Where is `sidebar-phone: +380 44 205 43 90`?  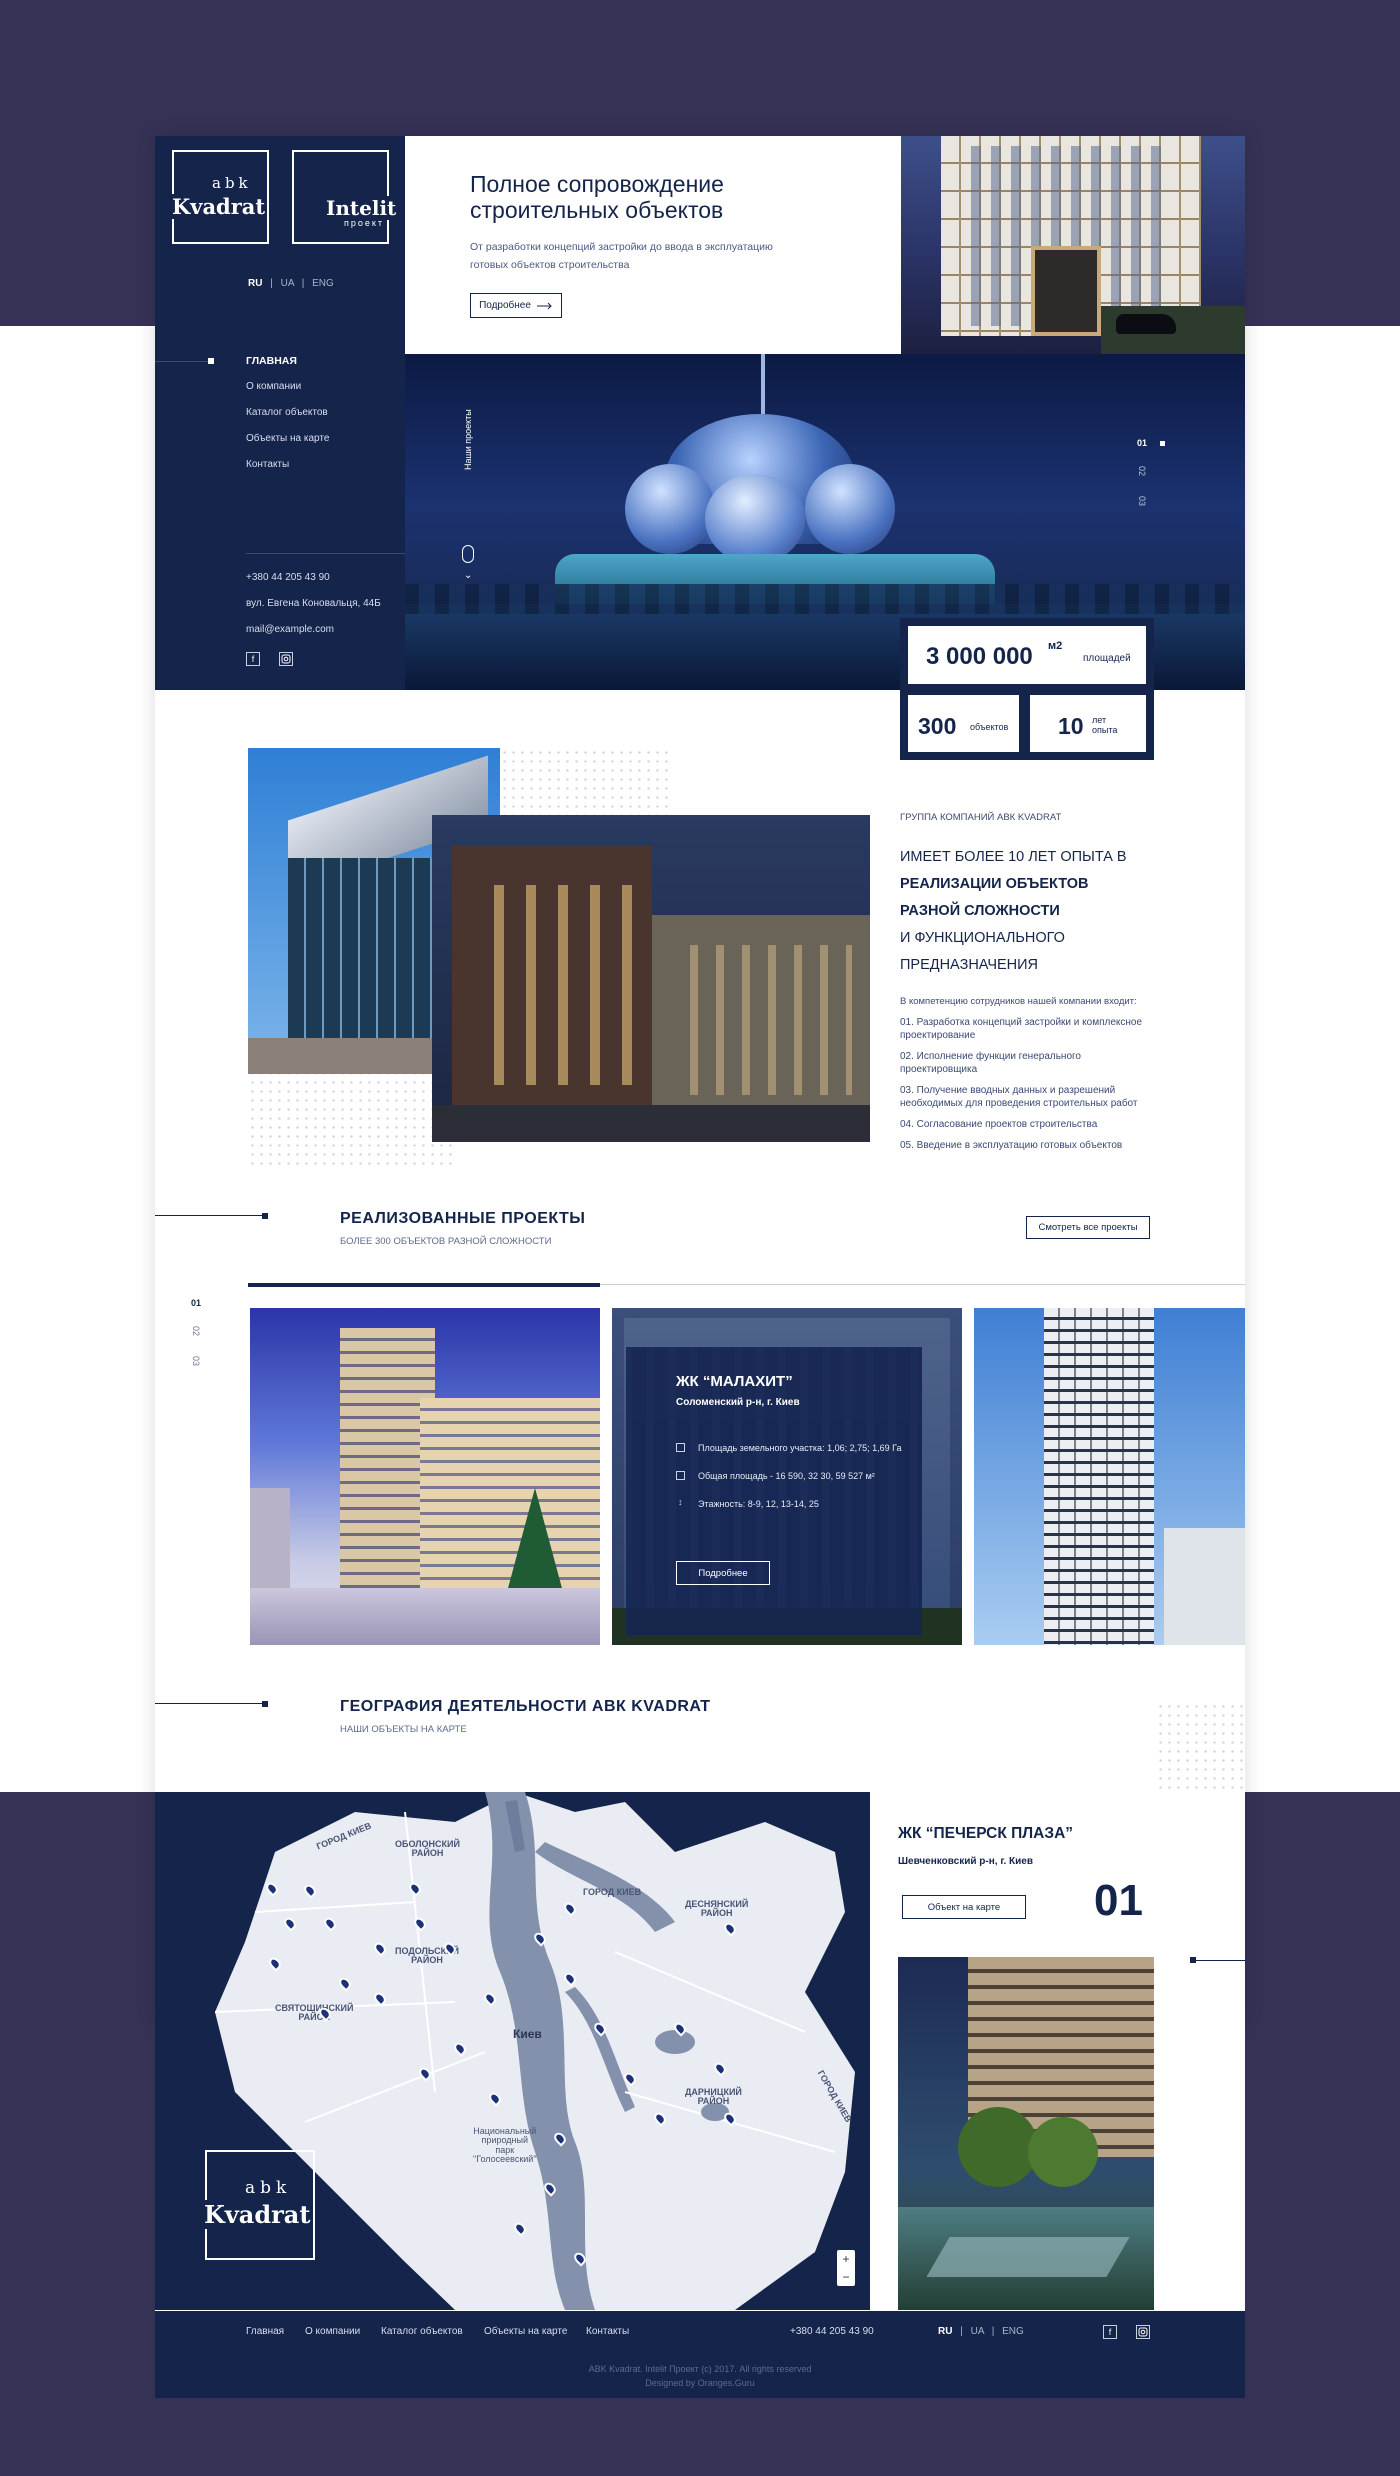
sidebar-phone: +380 44 205 43 90 is located at coordinates (288, 577).